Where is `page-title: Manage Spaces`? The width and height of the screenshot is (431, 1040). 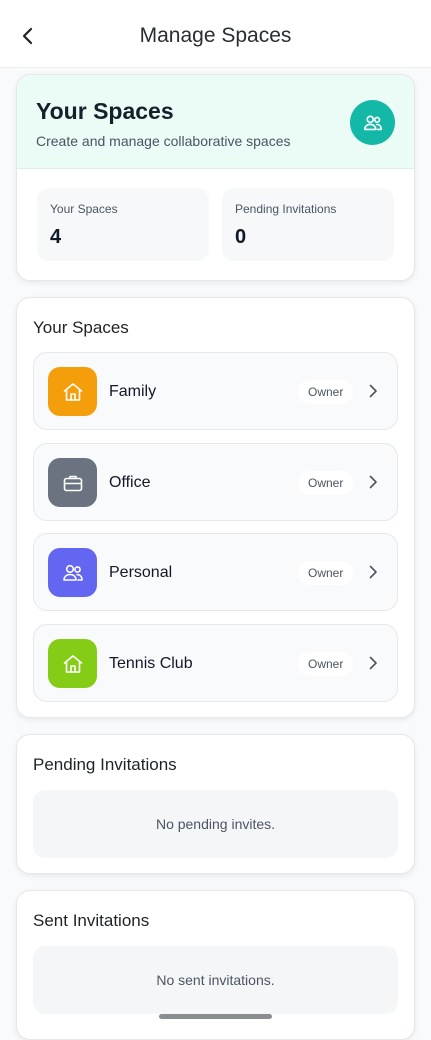 page-title: Manage Spaces is located at coordinates (215, 35).